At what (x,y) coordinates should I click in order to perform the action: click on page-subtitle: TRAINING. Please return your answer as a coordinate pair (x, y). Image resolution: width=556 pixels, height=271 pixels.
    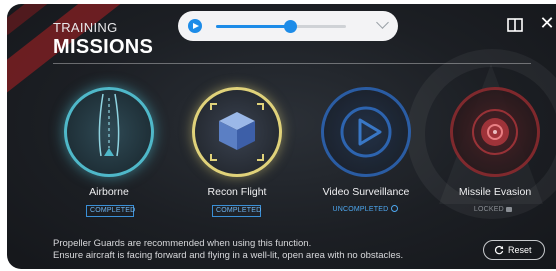
    Looking at the image, I should click on (85, 27).